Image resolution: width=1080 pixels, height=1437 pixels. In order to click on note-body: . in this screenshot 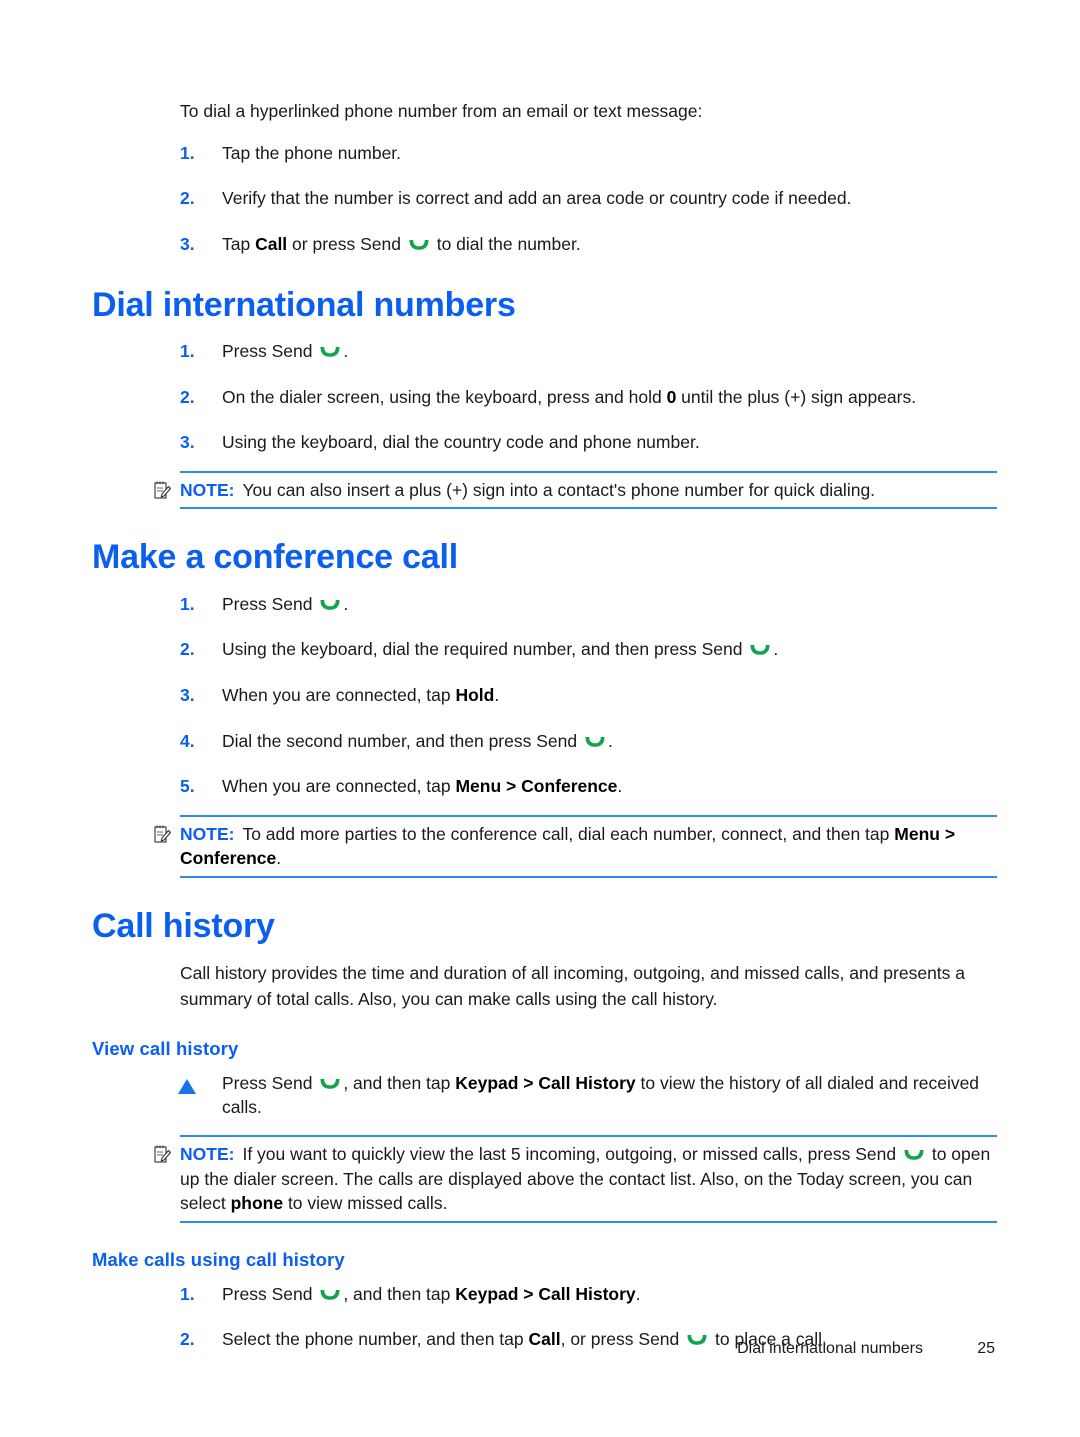, I will do `click(279, 858)`.